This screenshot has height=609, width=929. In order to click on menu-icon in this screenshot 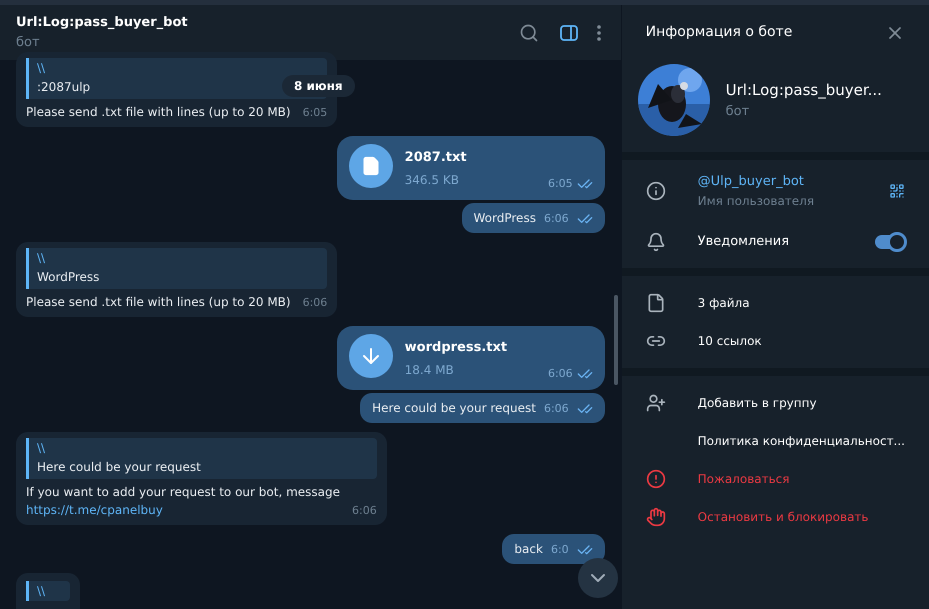, I will do `click(598, 32)`.